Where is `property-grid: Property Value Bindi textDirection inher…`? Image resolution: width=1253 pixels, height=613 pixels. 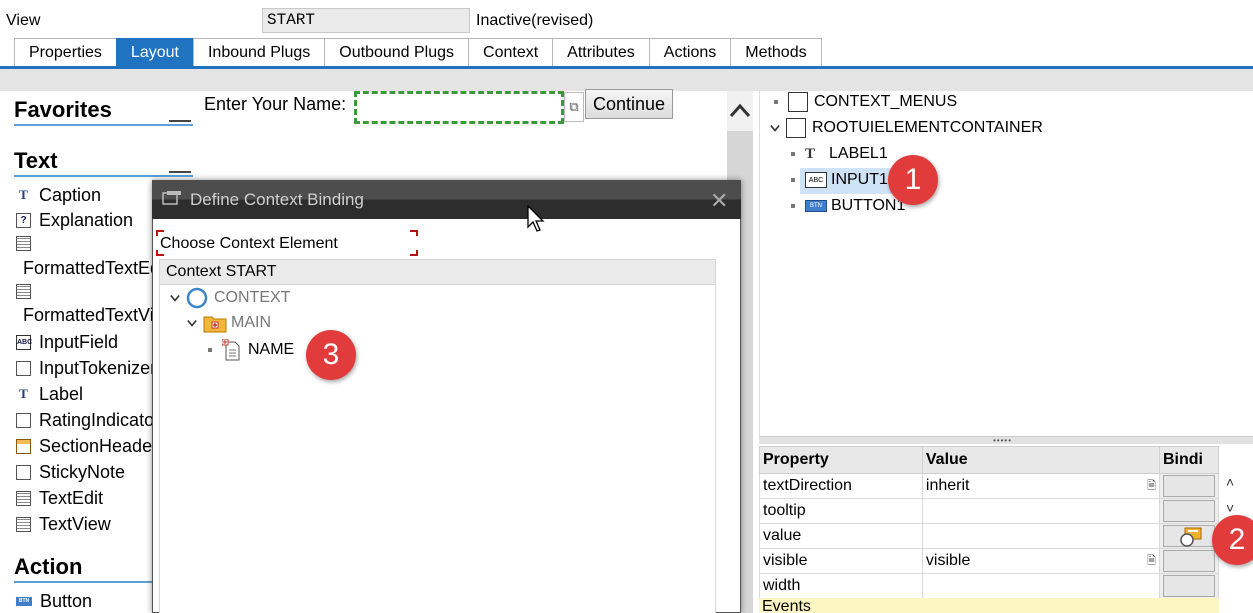 property-grid: Property Value Bindi textDirection inher… is located at coordinates (989, 522).